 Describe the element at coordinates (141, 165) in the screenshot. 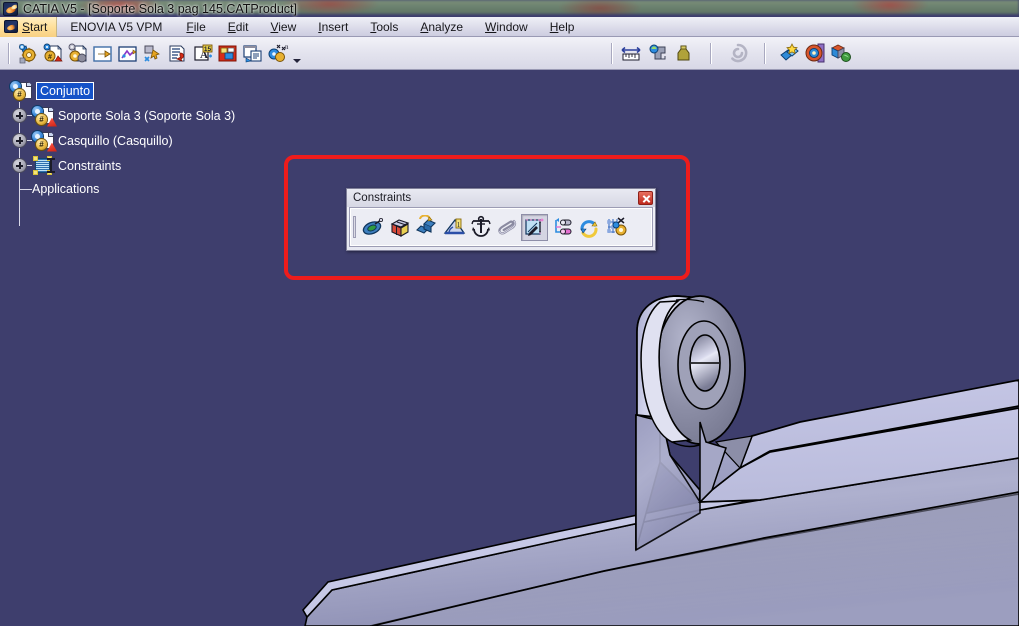

I see `tree-row-constraints: Constraints` at that location.